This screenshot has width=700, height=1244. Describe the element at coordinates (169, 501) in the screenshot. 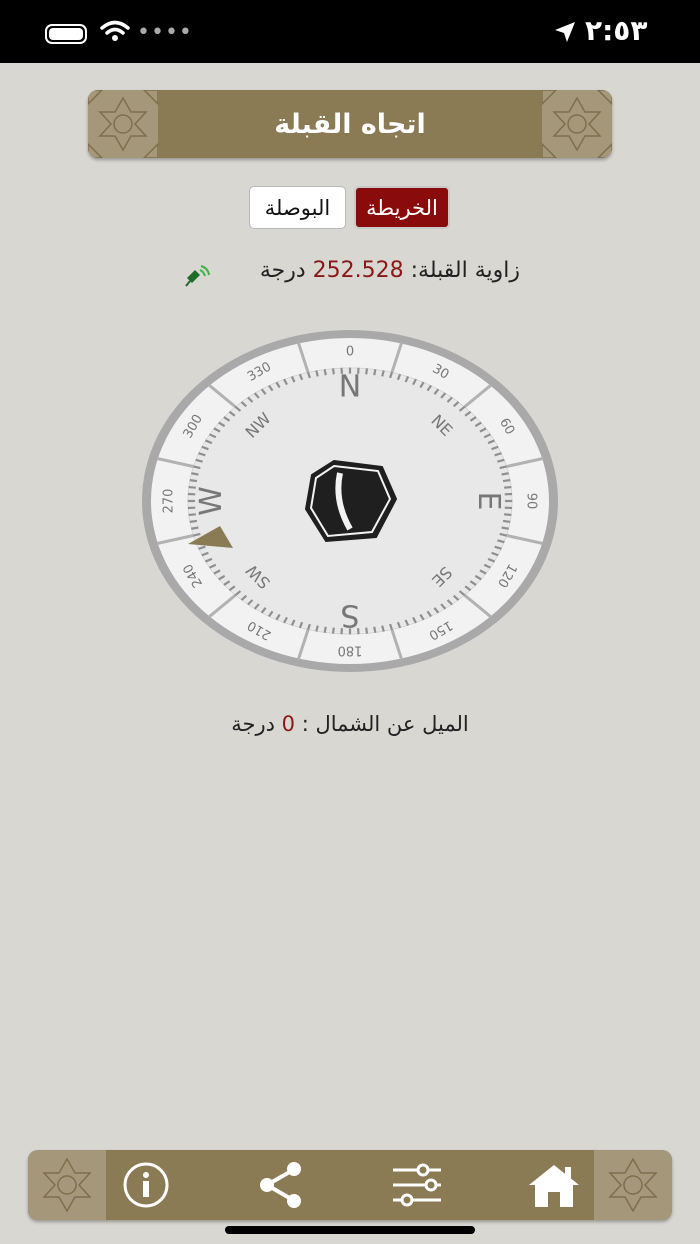

I see `degree-label: 270` at that location.